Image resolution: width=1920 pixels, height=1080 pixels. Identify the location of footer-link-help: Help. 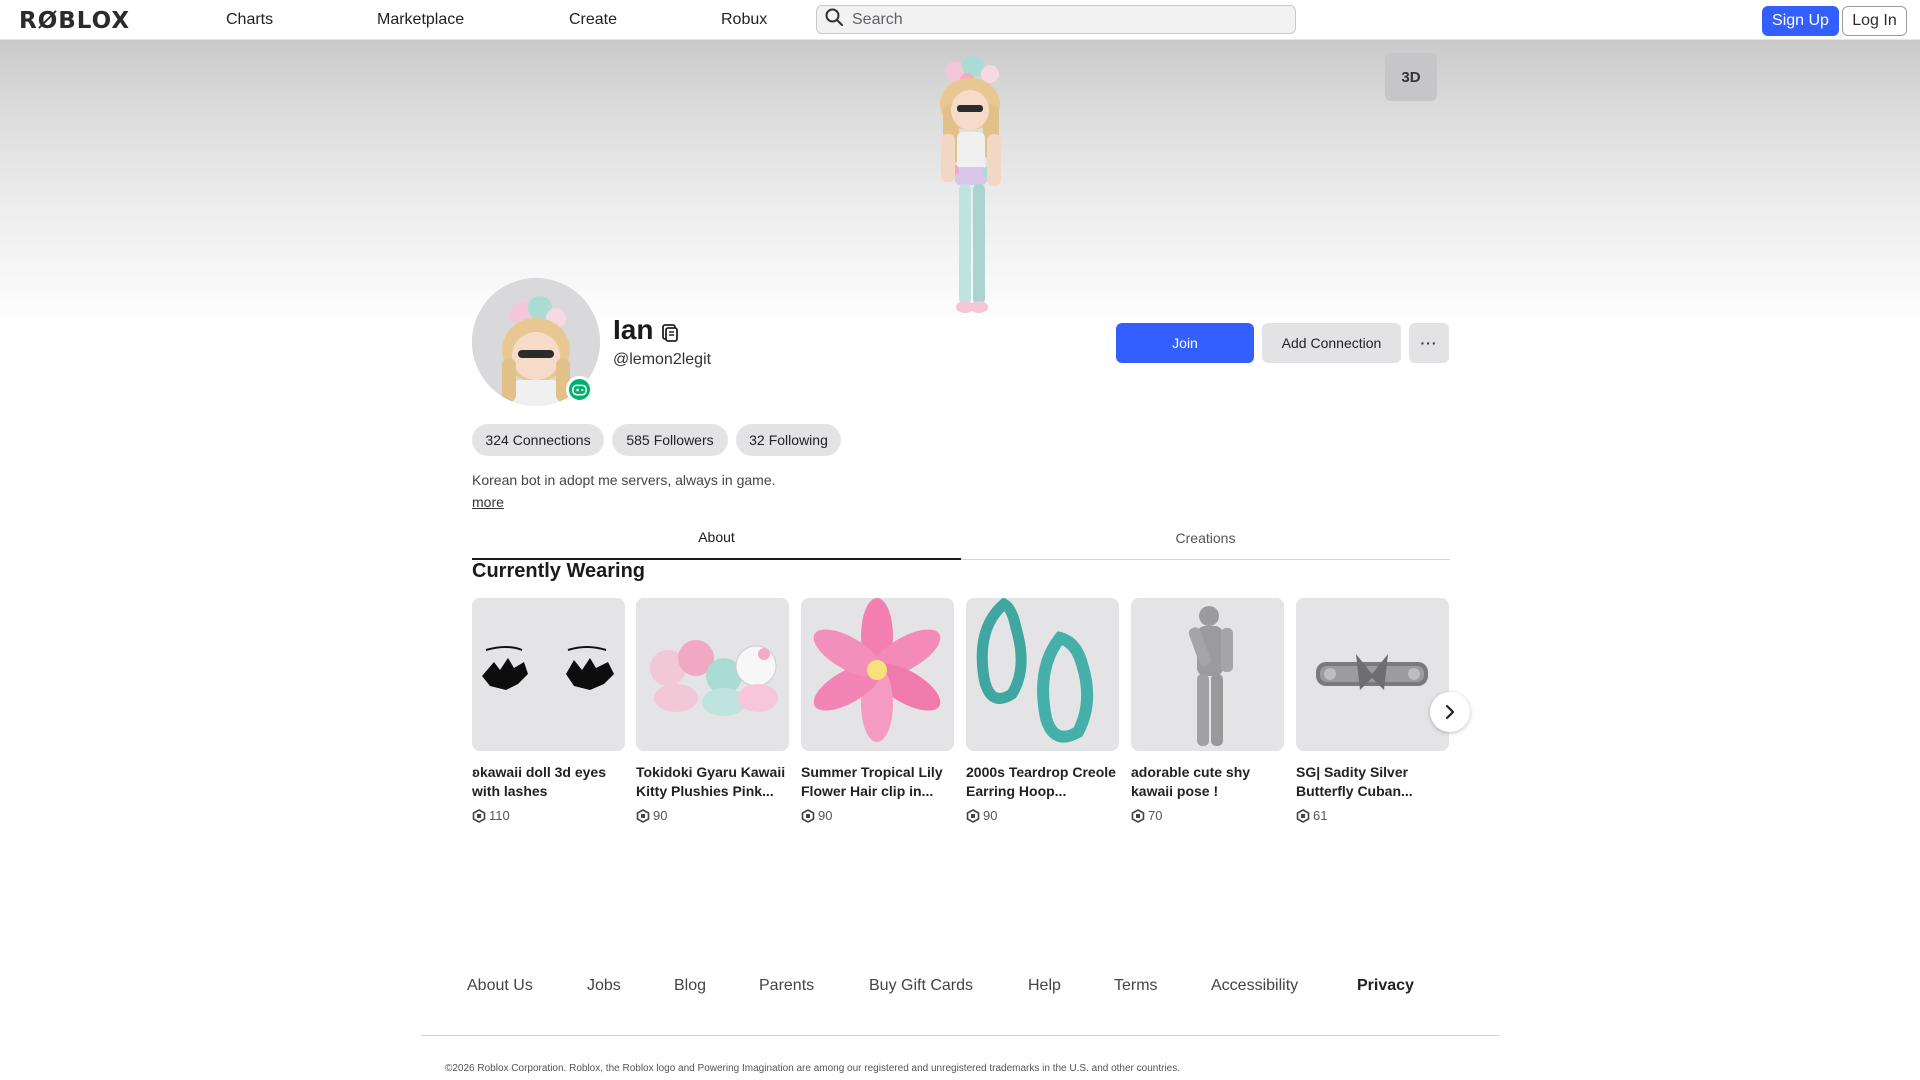
(1044, 986).